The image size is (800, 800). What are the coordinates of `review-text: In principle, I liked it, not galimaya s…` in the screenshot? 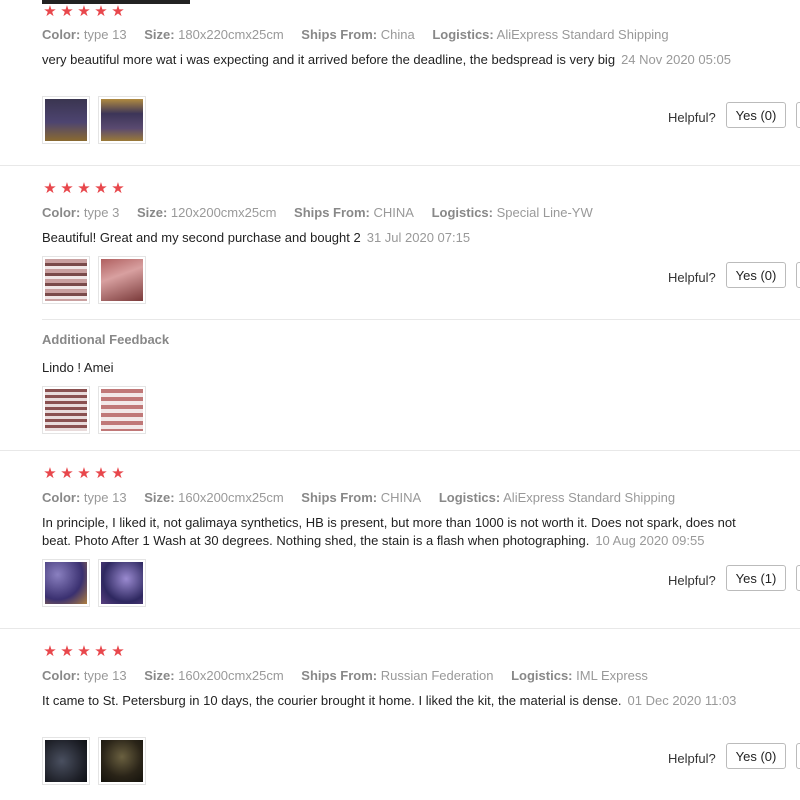 It's located at (389, 531).